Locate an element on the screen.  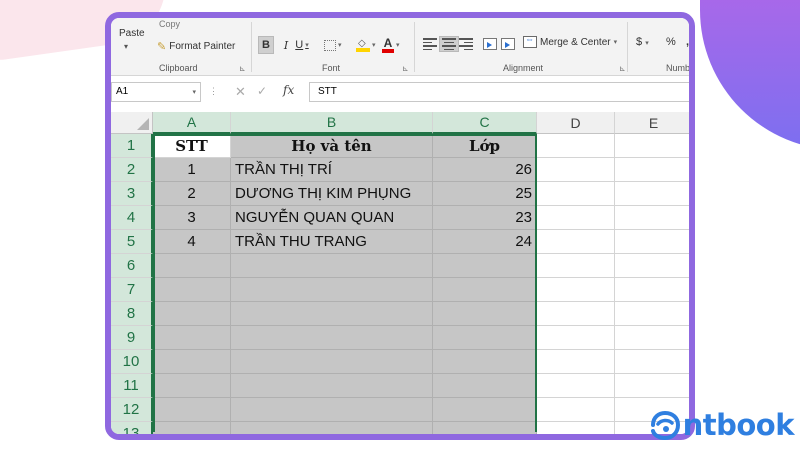
percent-button: % is located at coordinates (671, 42).